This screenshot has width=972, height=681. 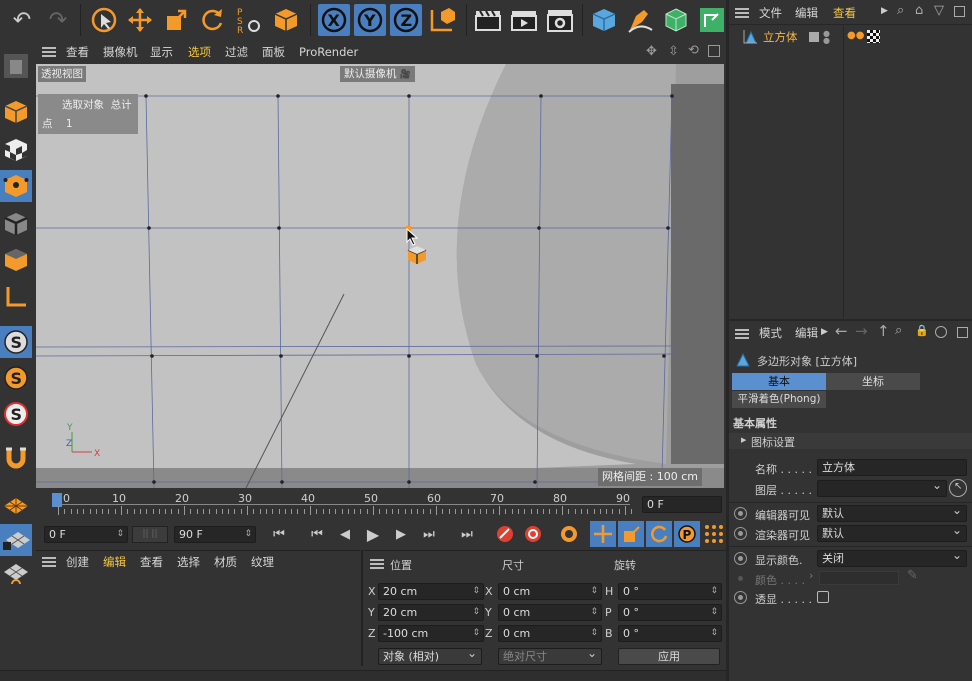 What do you see at coordinates (959, 11) in the screenshot?
I see `object-new-window-icon` at bounding box center [959, 11].